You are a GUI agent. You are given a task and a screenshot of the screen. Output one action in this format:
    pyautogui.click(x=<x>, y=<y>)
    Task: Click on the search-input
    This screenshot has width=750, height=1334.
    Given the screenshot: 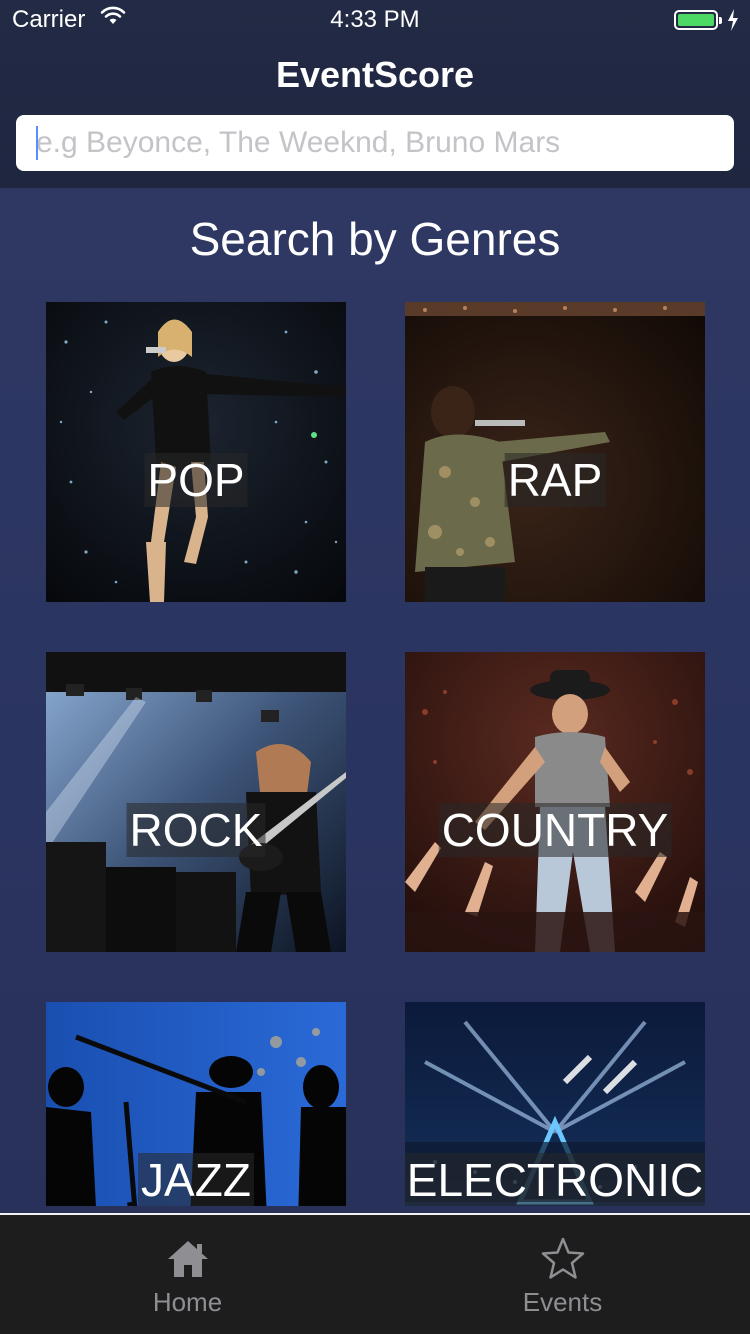 What is the action you would take?
    pyautogui.click(x=375, y=143)
    